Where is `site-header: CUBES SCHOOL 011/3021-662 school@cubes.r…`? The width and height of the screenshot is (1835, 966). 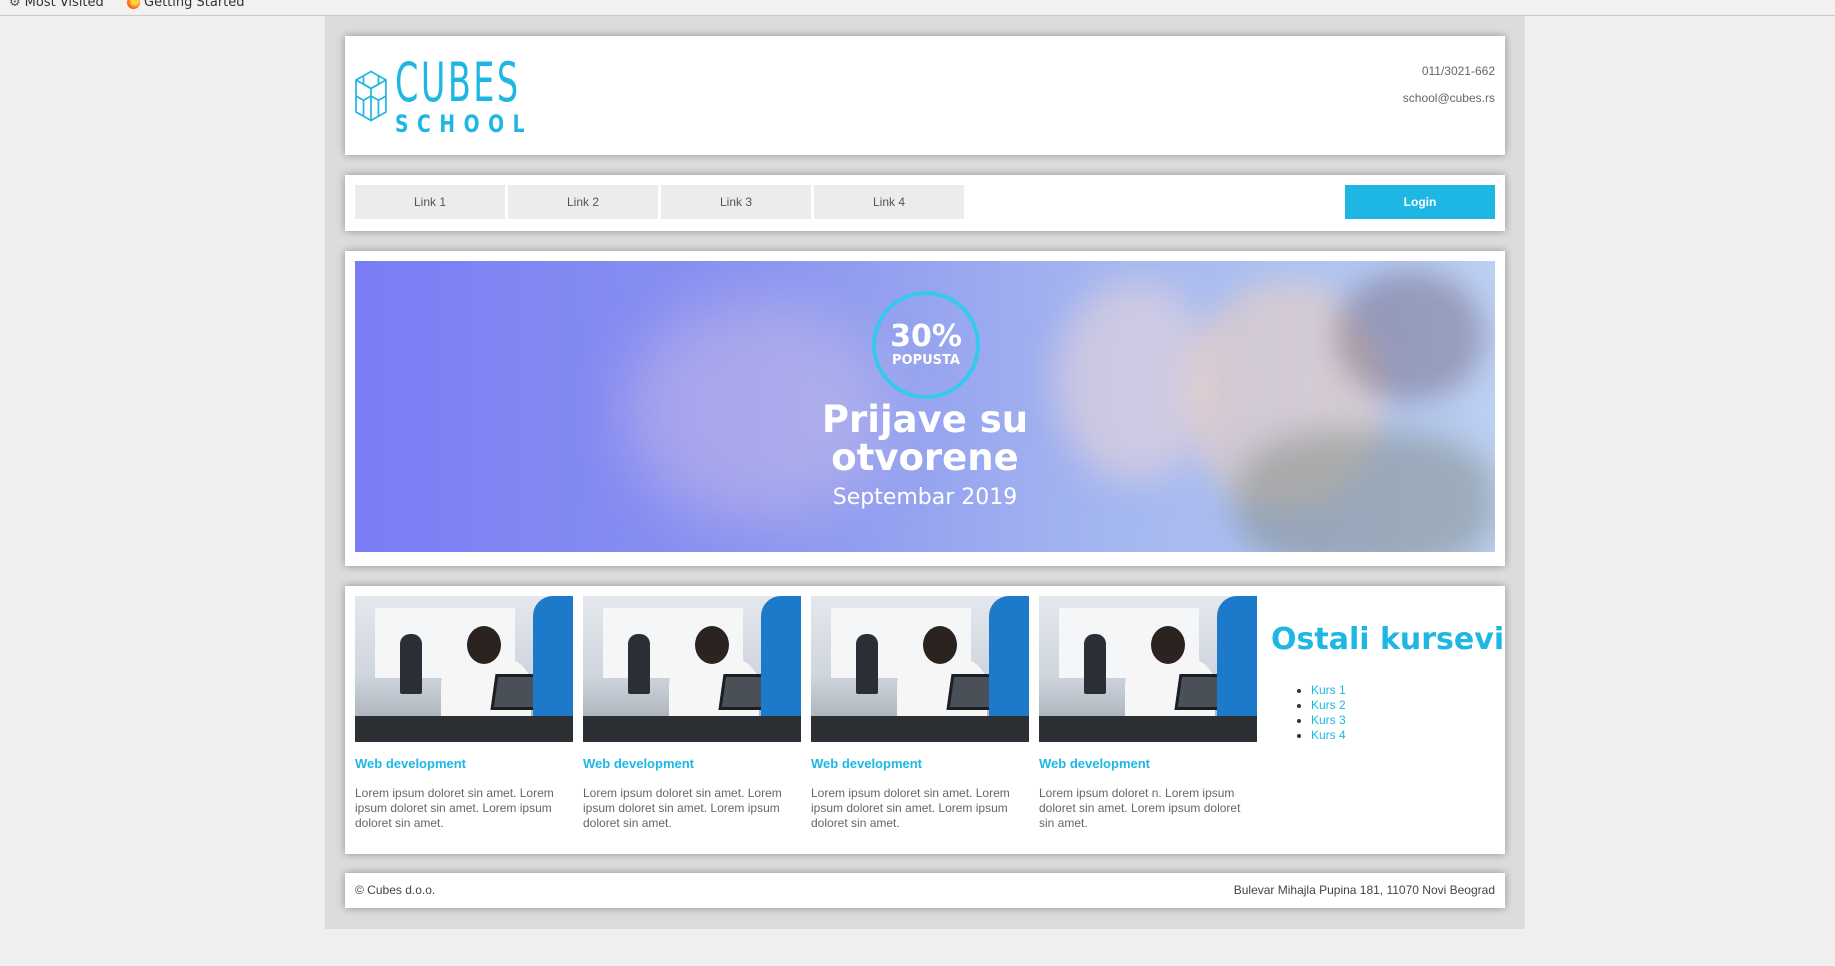
site-header: CUBES SCHOOL 011/3021-662 school@cubes.r… is located at coordinates (925, 95).